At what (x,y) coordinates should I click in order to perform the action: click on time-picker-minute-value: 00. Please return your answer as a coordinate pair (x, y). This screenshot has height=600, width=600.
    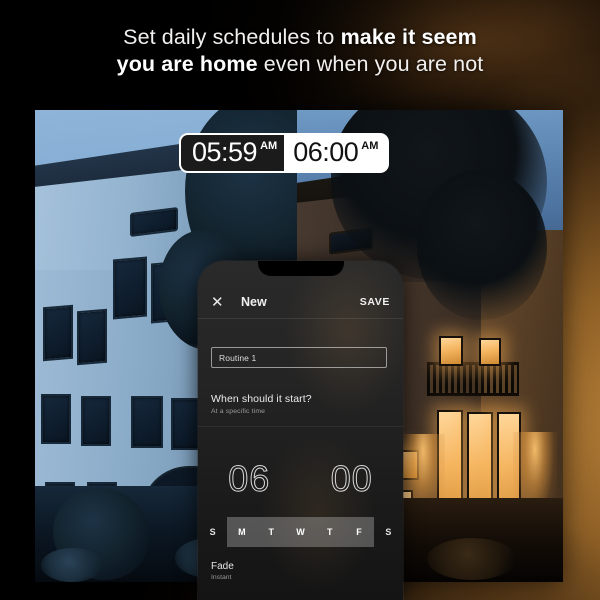
    Looking at the image, I should click on (351, 478).